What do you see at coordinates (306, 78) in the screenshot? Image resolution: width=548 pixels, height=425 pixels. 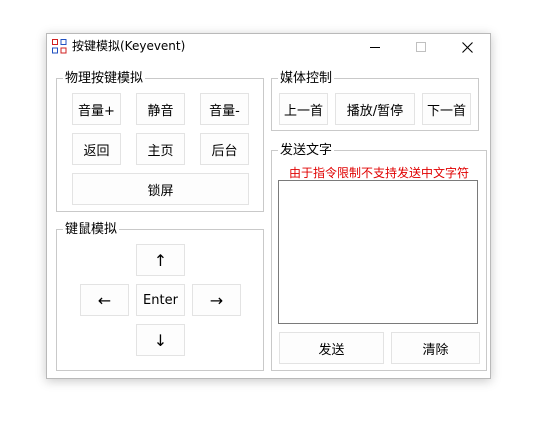 I see `media-control-group-title: 媒体控制` at bounding box center [306, 78].